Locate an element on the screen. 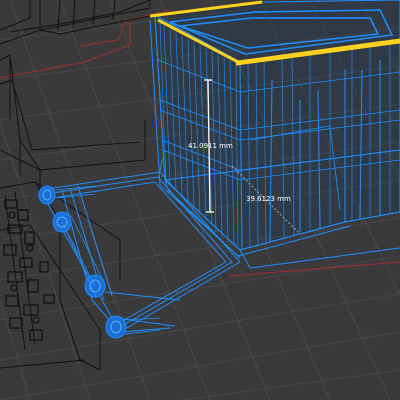 The width and height of the screenshot is (400, 400). height-measurement-label: 41.0911 mm is located at coordinates (210, 146).